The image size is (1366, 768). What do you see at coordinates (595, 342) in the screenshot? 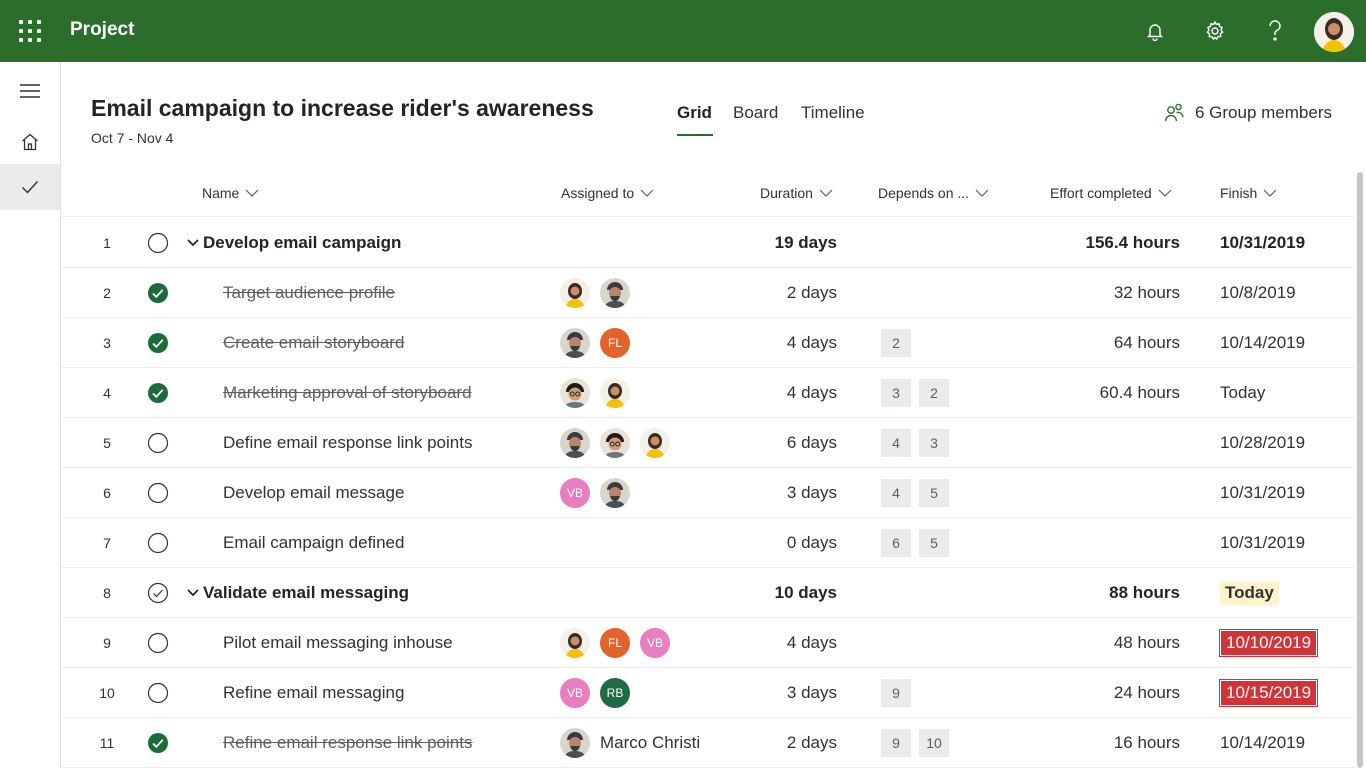
I see `assignees: FL` at bounding box center [595, 342].